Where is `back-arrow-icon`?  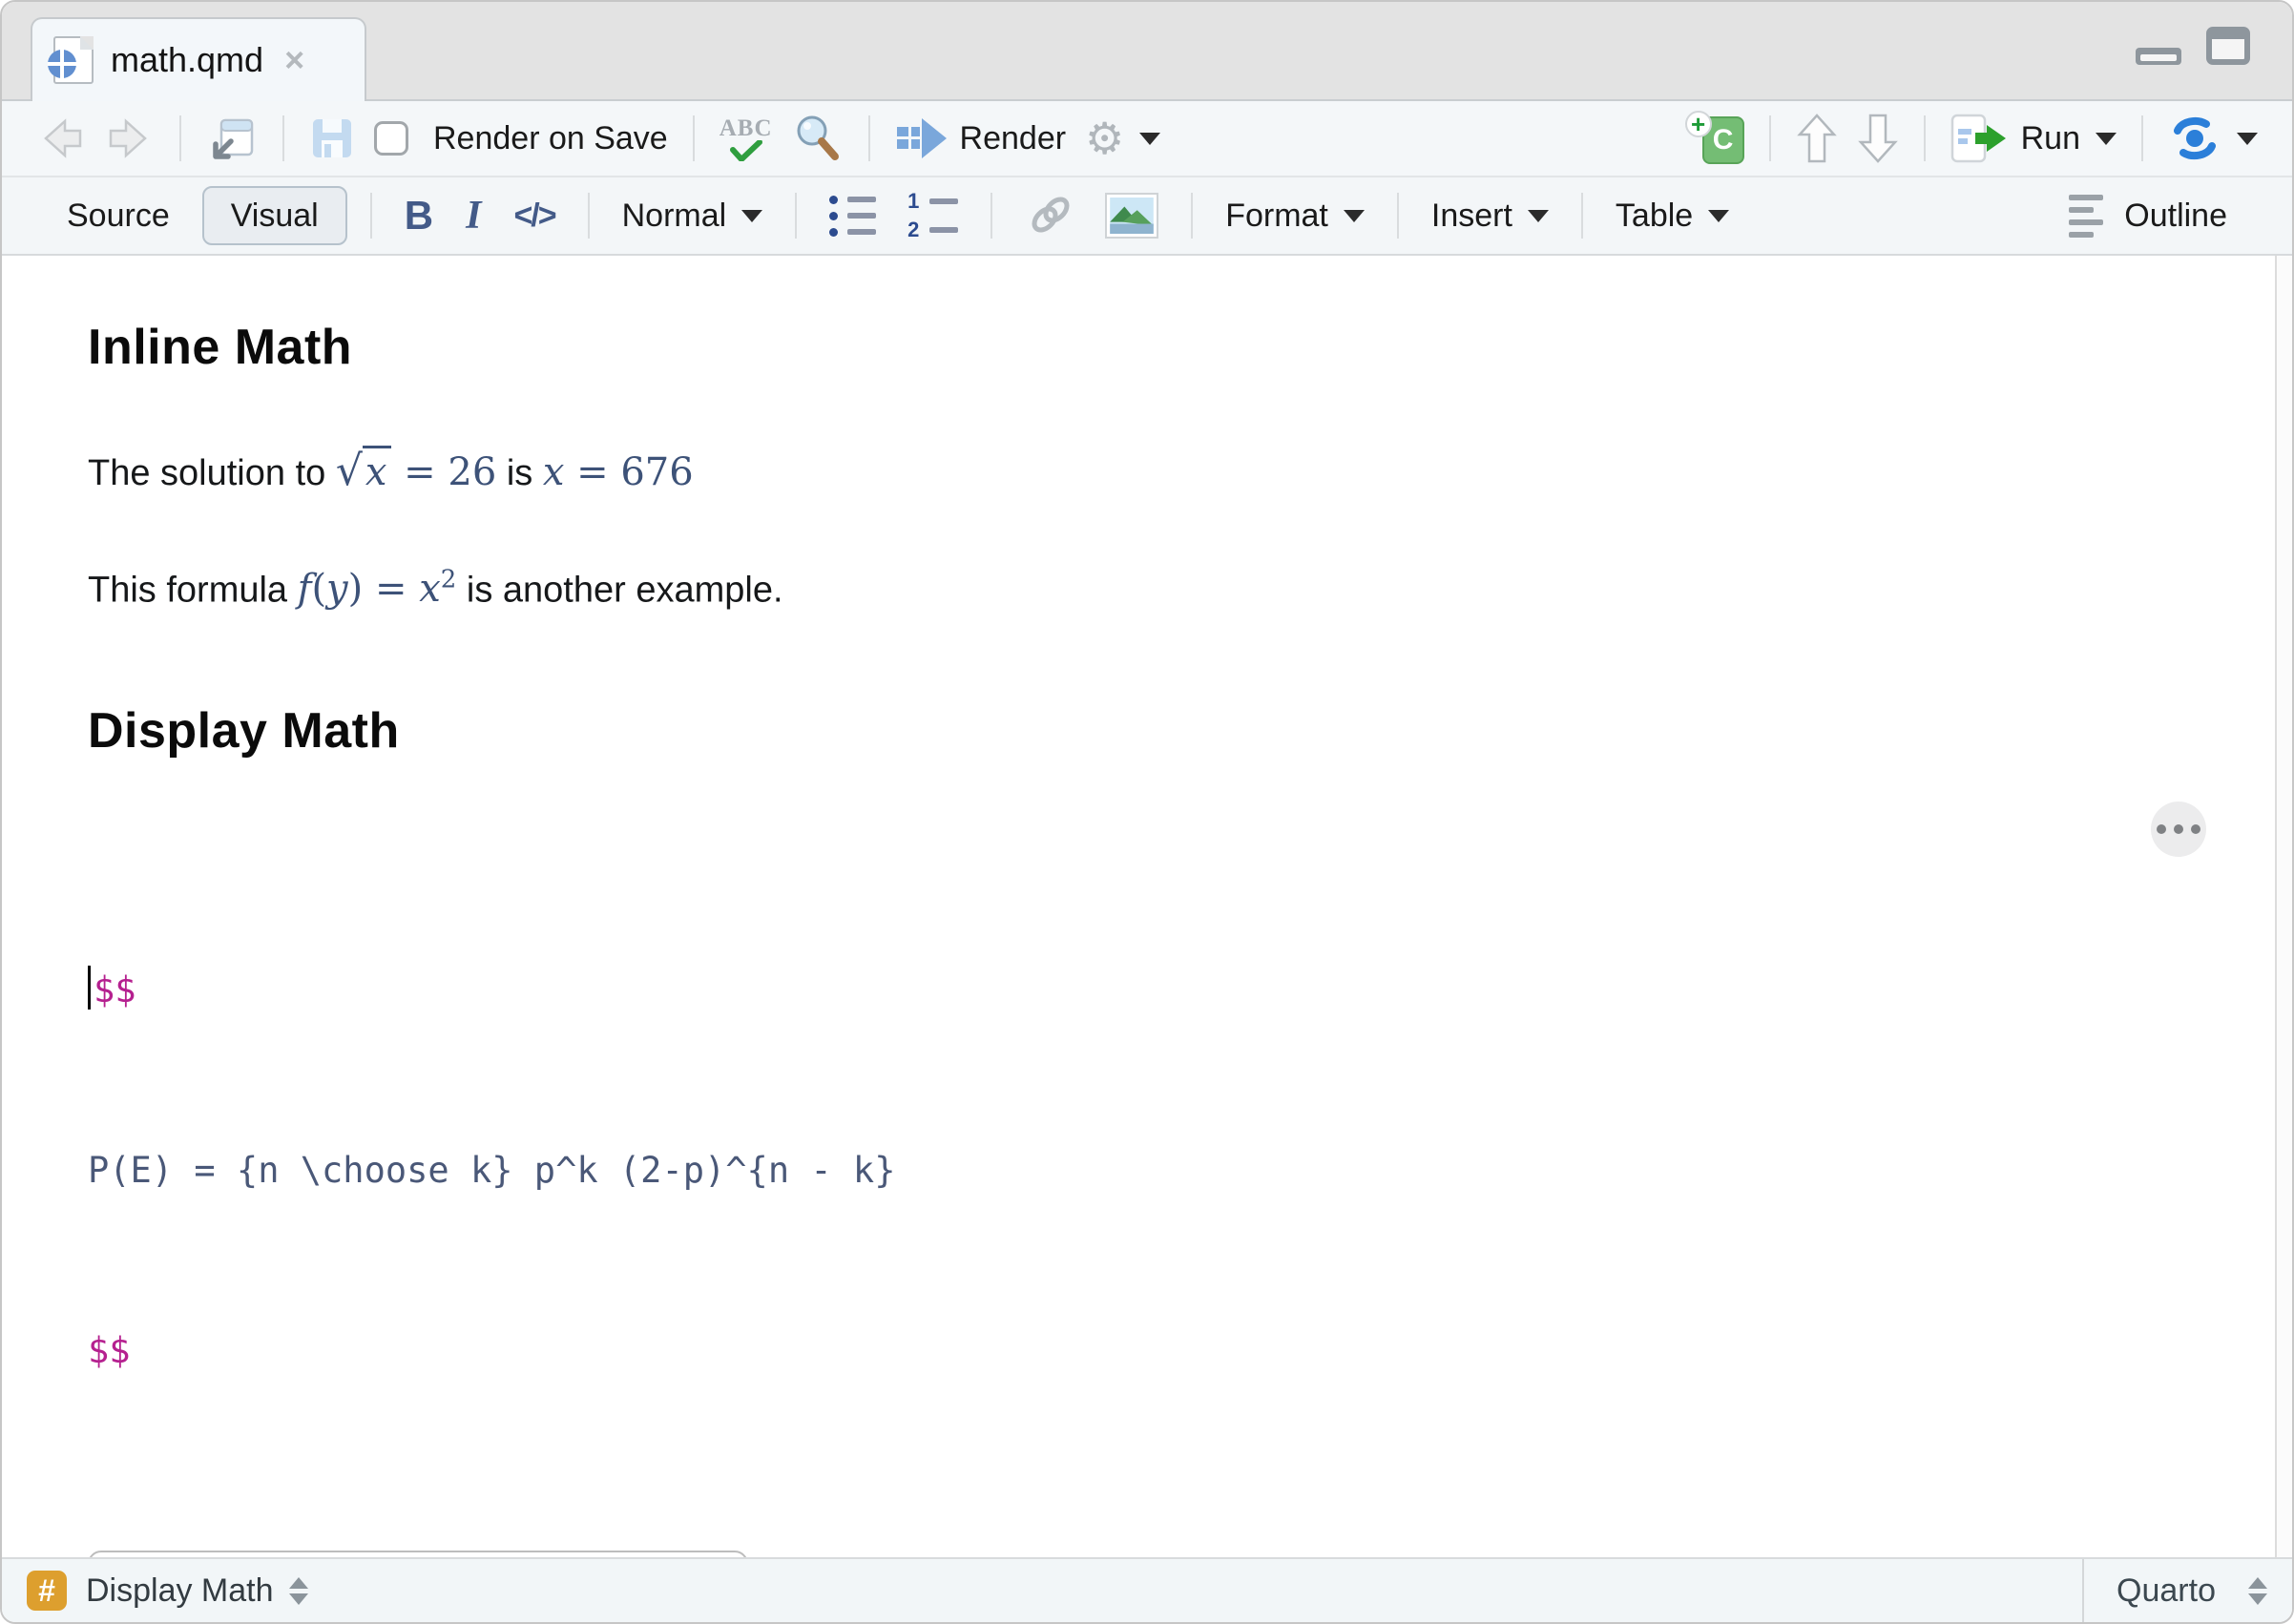
back-arrow-icon is located at coordinates (63, 138).